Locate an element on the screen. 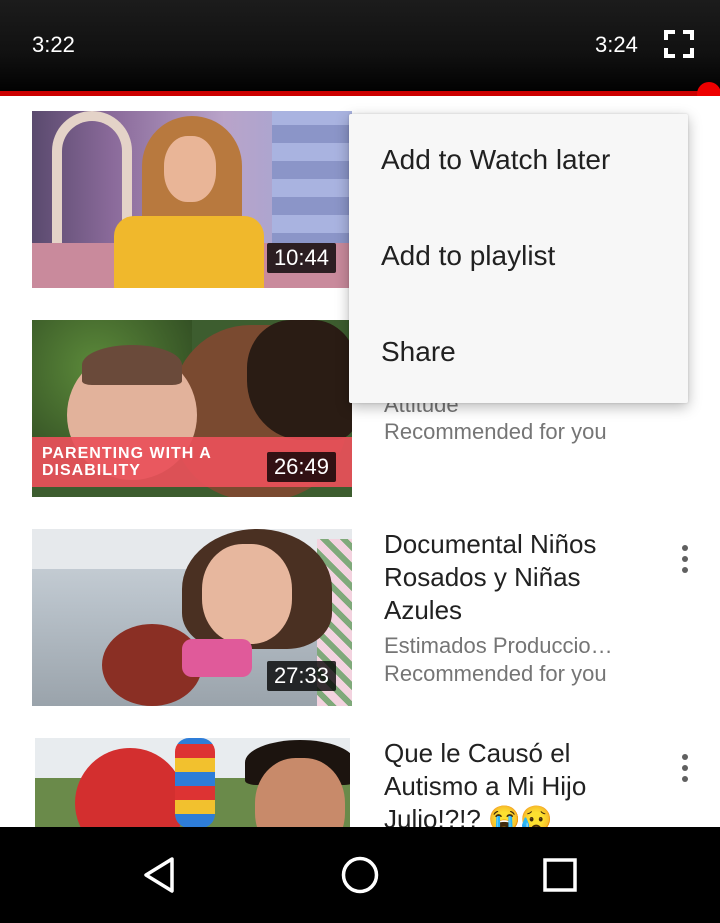  duration-badge: 10:44 is located at coordinates (301, 258).